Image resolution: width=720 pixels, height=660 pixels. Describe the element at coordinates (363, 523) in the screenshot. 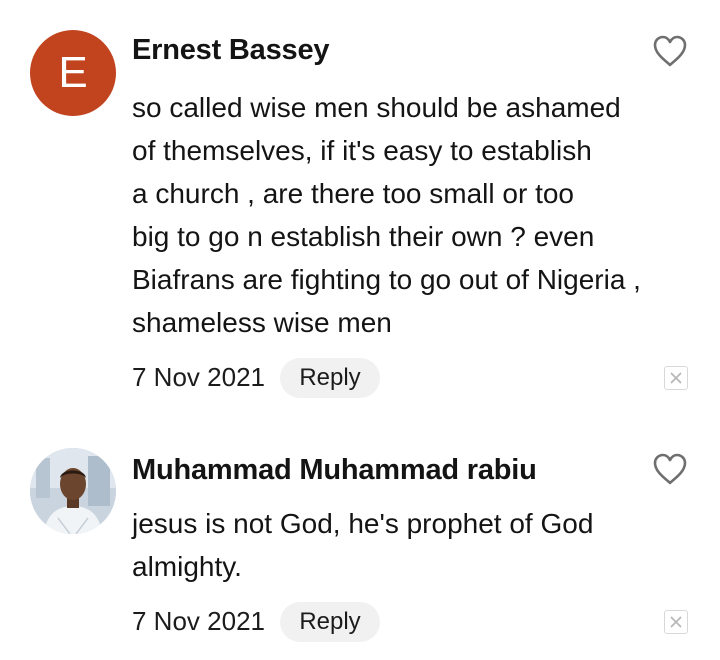

I see `comment-text-line: jesus is not God, he's prophet of God` at that location.